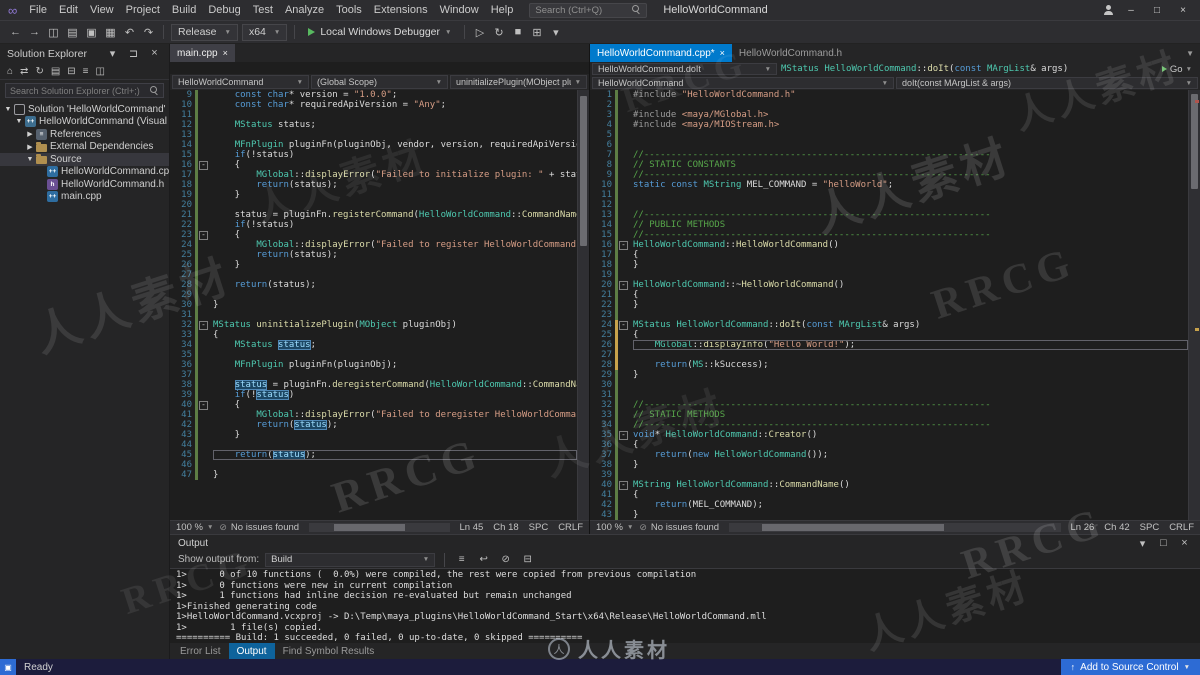 This screenshot has height=675, width=1200. Describe the element at coordinates (68, 10) in the screenshot. I see `menu-edit: Edit` at that location.